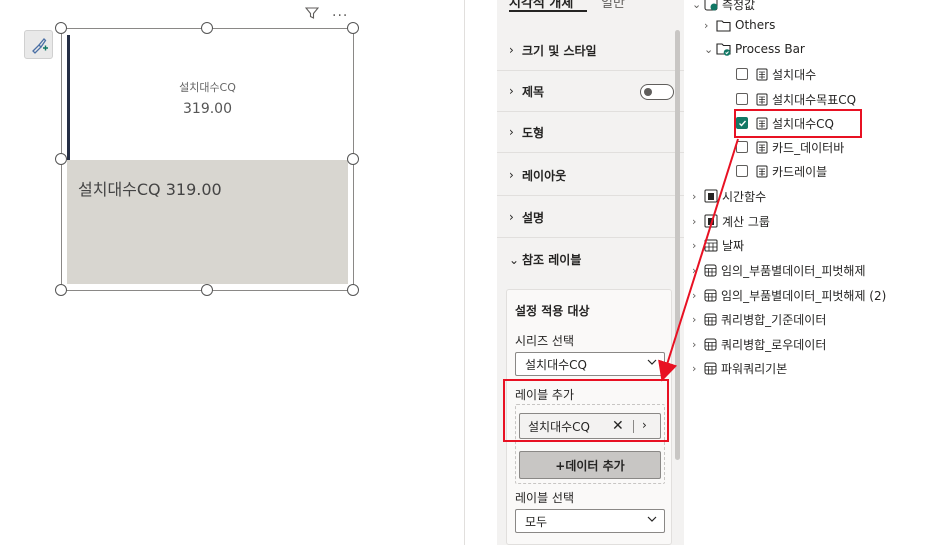 Image resolution: width=940 pixels, height=545 pixels. Describe the element at coordinates (733, 245) in the screenshot. I see `tree-row-label: 날짜` at that location.